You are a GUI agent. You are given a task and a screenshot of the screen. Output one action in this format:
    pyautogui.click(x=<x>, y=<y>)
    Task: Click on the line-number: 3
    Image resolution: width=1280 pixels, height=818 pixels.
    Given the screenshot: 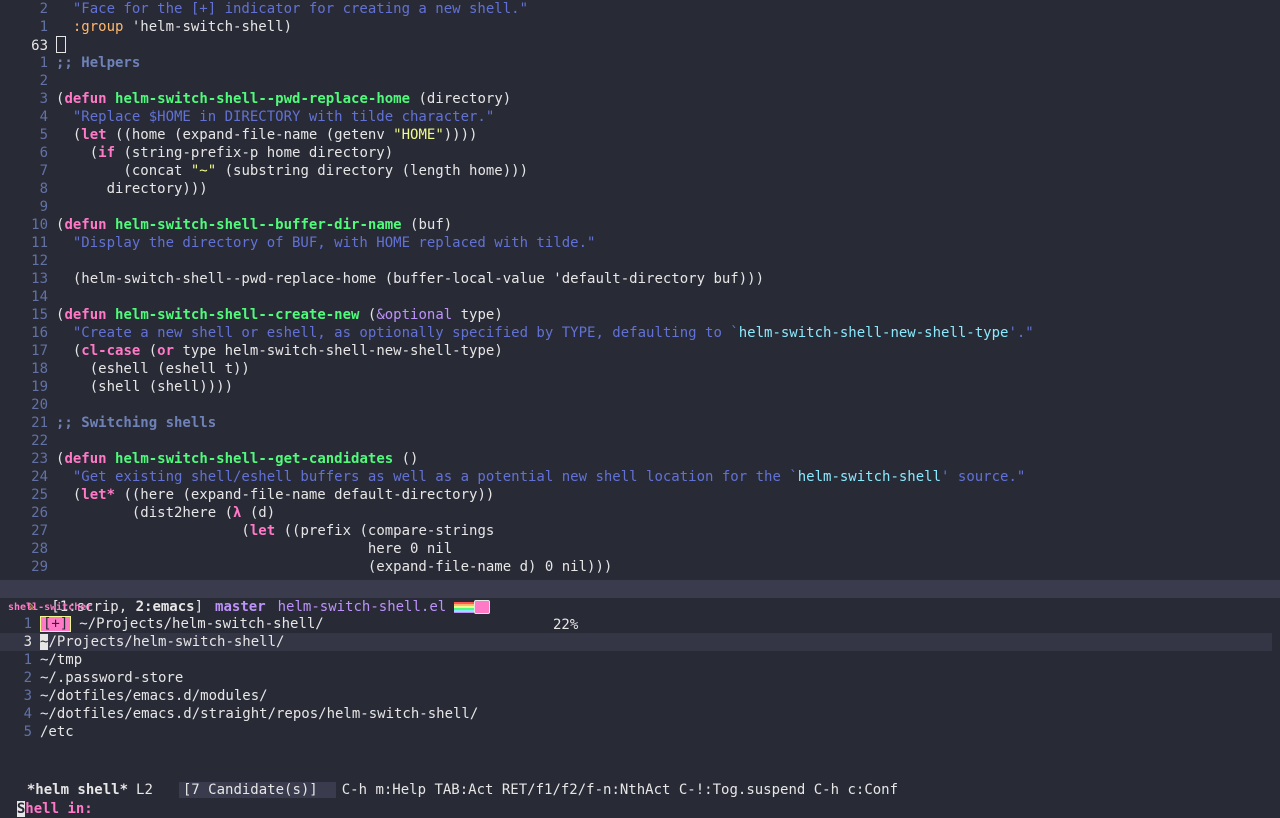 What is the action you would take?
    pyautogui.click(x=43, y=99)
    